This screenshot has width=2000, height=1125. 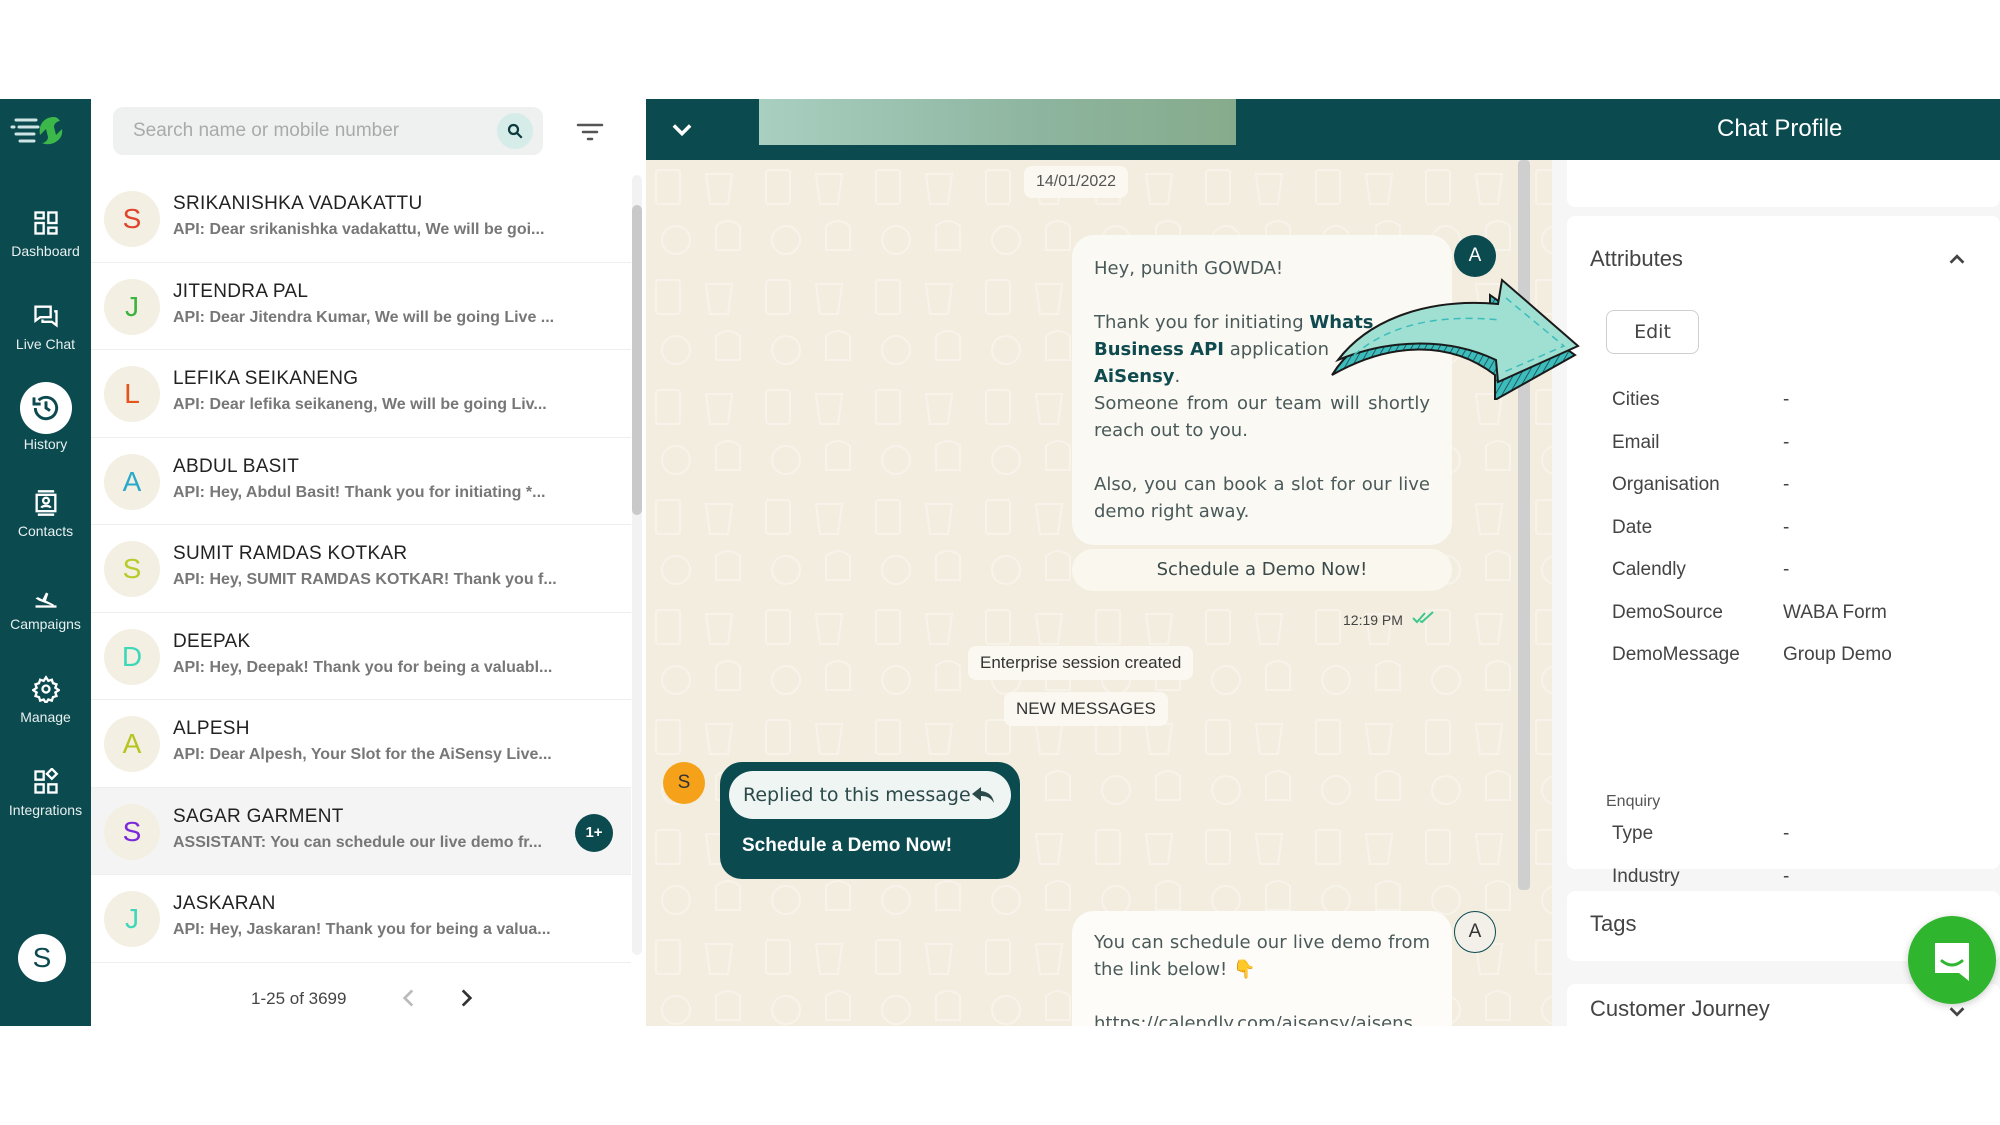 What do you see at coordinates (682, 129) in the screenshot?
I see `chevron-down-icon` at bounding box center [682, 129].